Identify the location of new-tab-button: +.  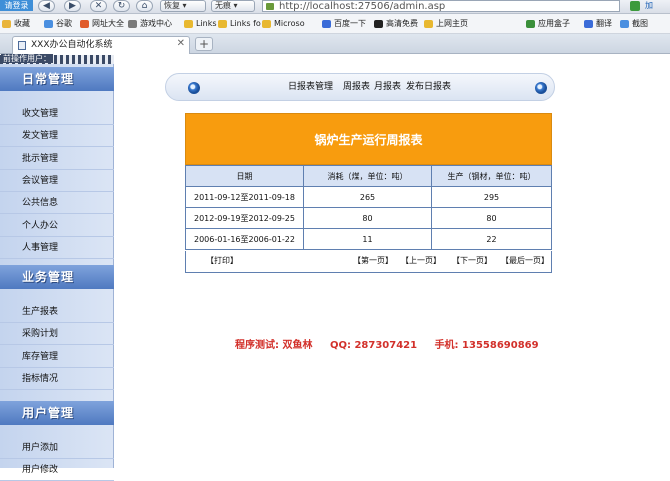
(204, 44).